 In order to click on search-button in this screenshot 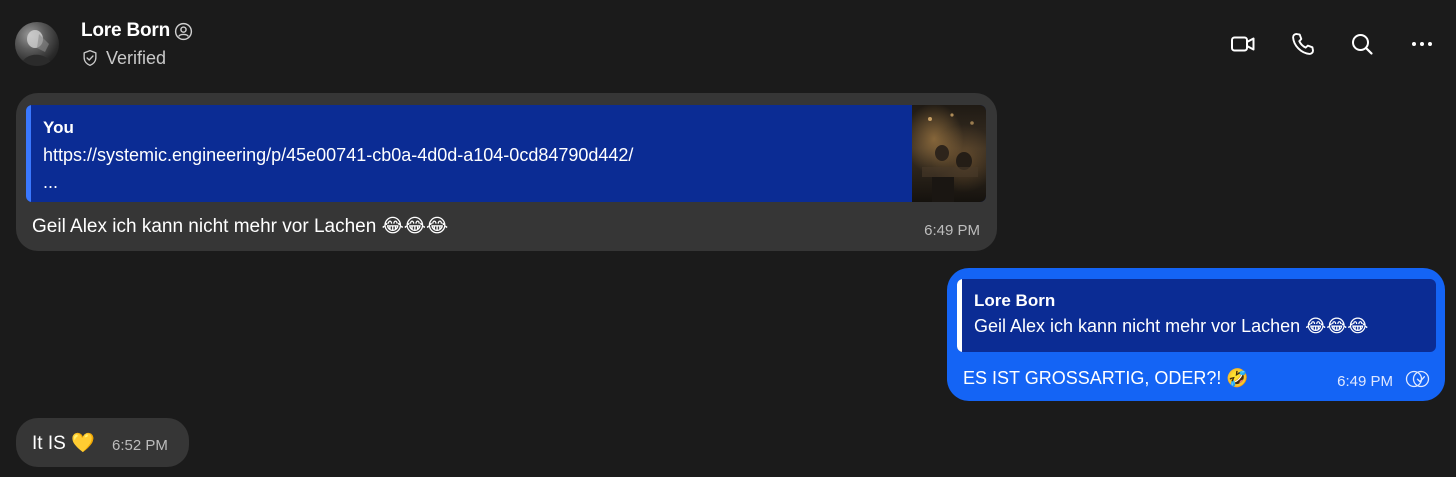, I will do `click(1362, 44)`.